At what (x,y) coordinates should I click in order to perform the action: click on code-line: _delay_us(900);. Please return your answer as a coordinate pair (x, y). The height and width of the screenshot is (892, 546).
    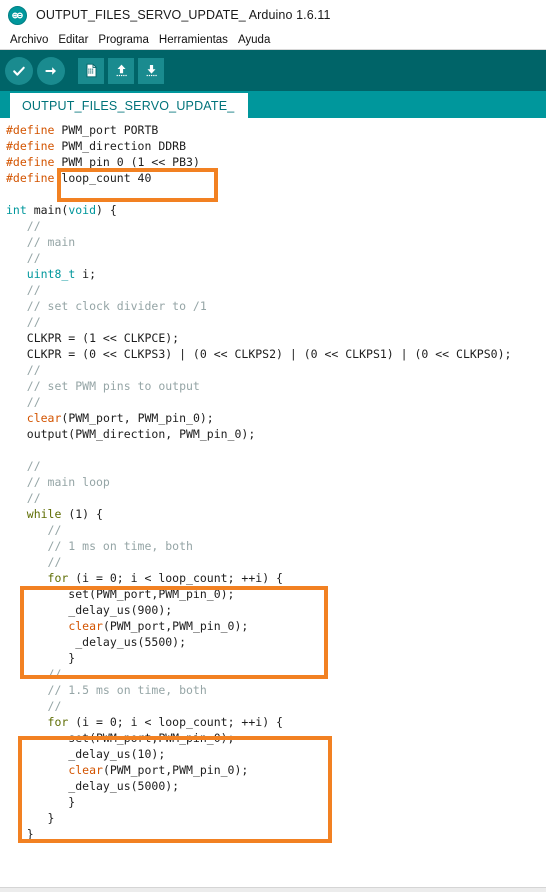
    Looking at the image, I should click on (276, 610).